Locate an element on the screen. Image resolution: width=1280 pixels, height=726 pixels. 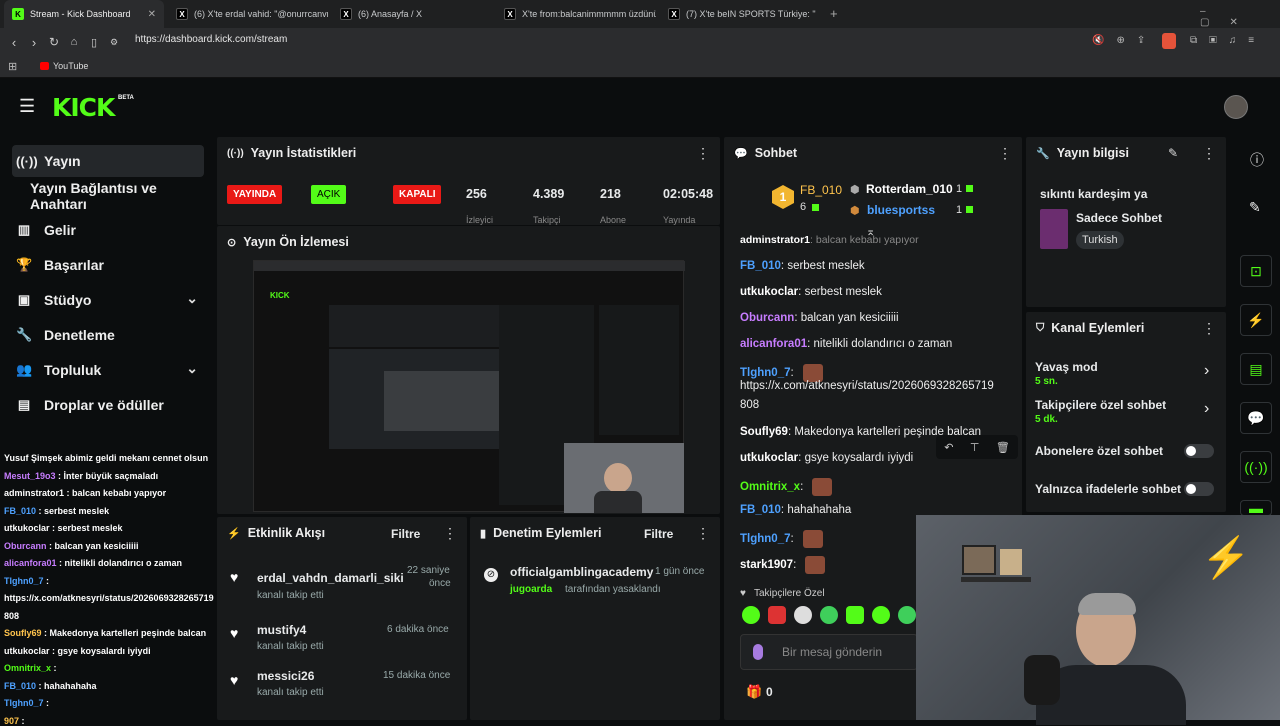
notes-icon: ▤ is located at coordinates (1256, 369).